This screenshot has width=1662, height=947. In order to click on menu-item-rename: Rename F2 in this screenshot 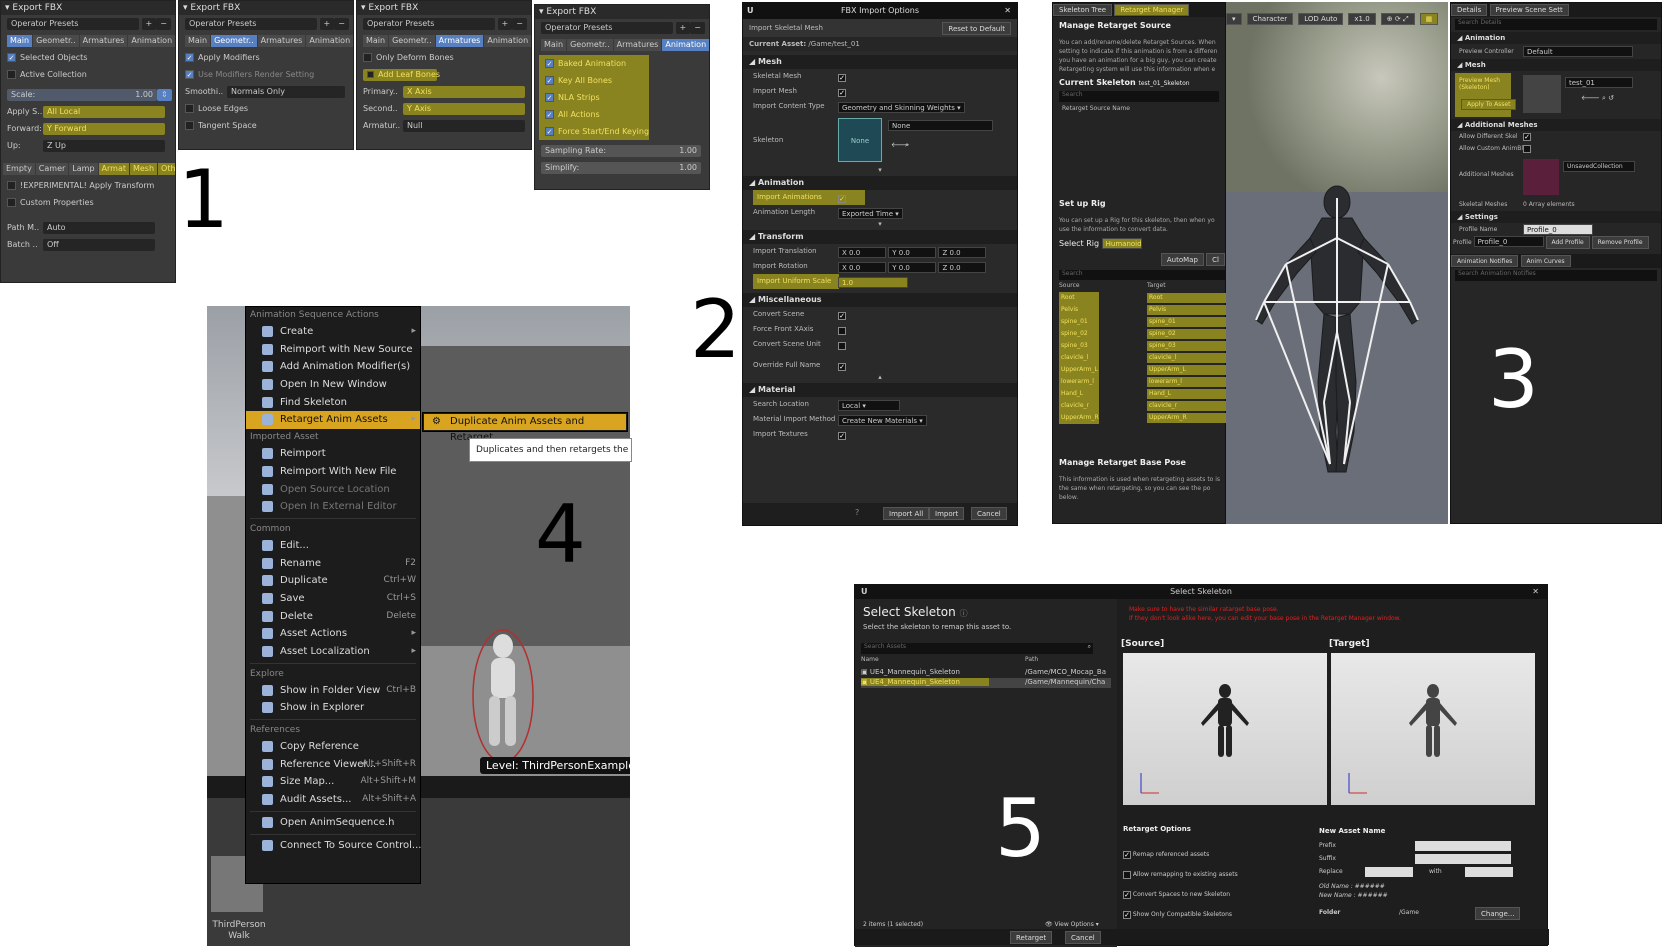, I will do `click(333, 564)`.